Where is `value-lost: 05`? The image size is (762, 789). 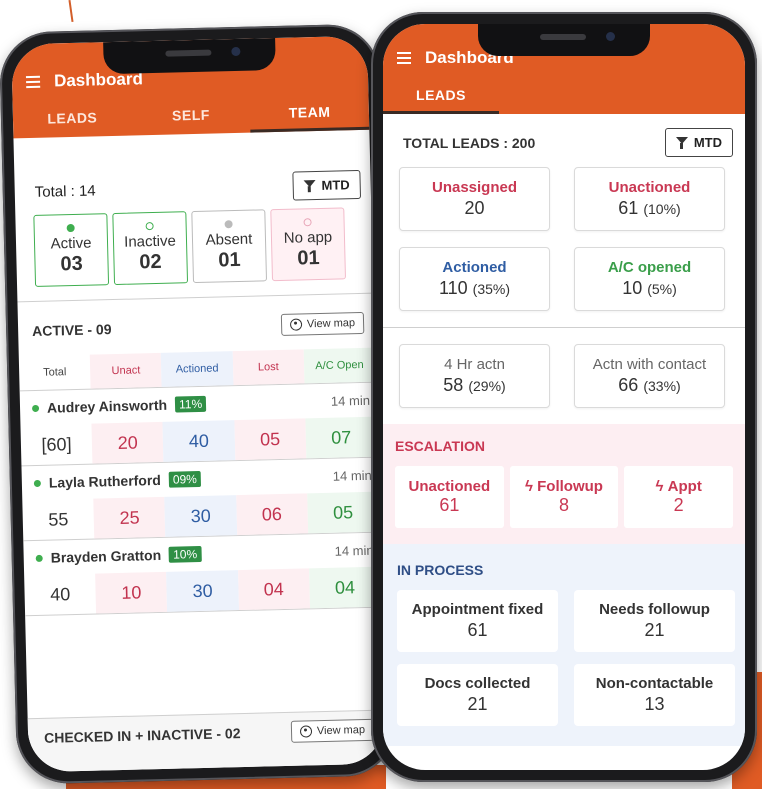 value-lost: 05 is located at coordinates (270, 439).